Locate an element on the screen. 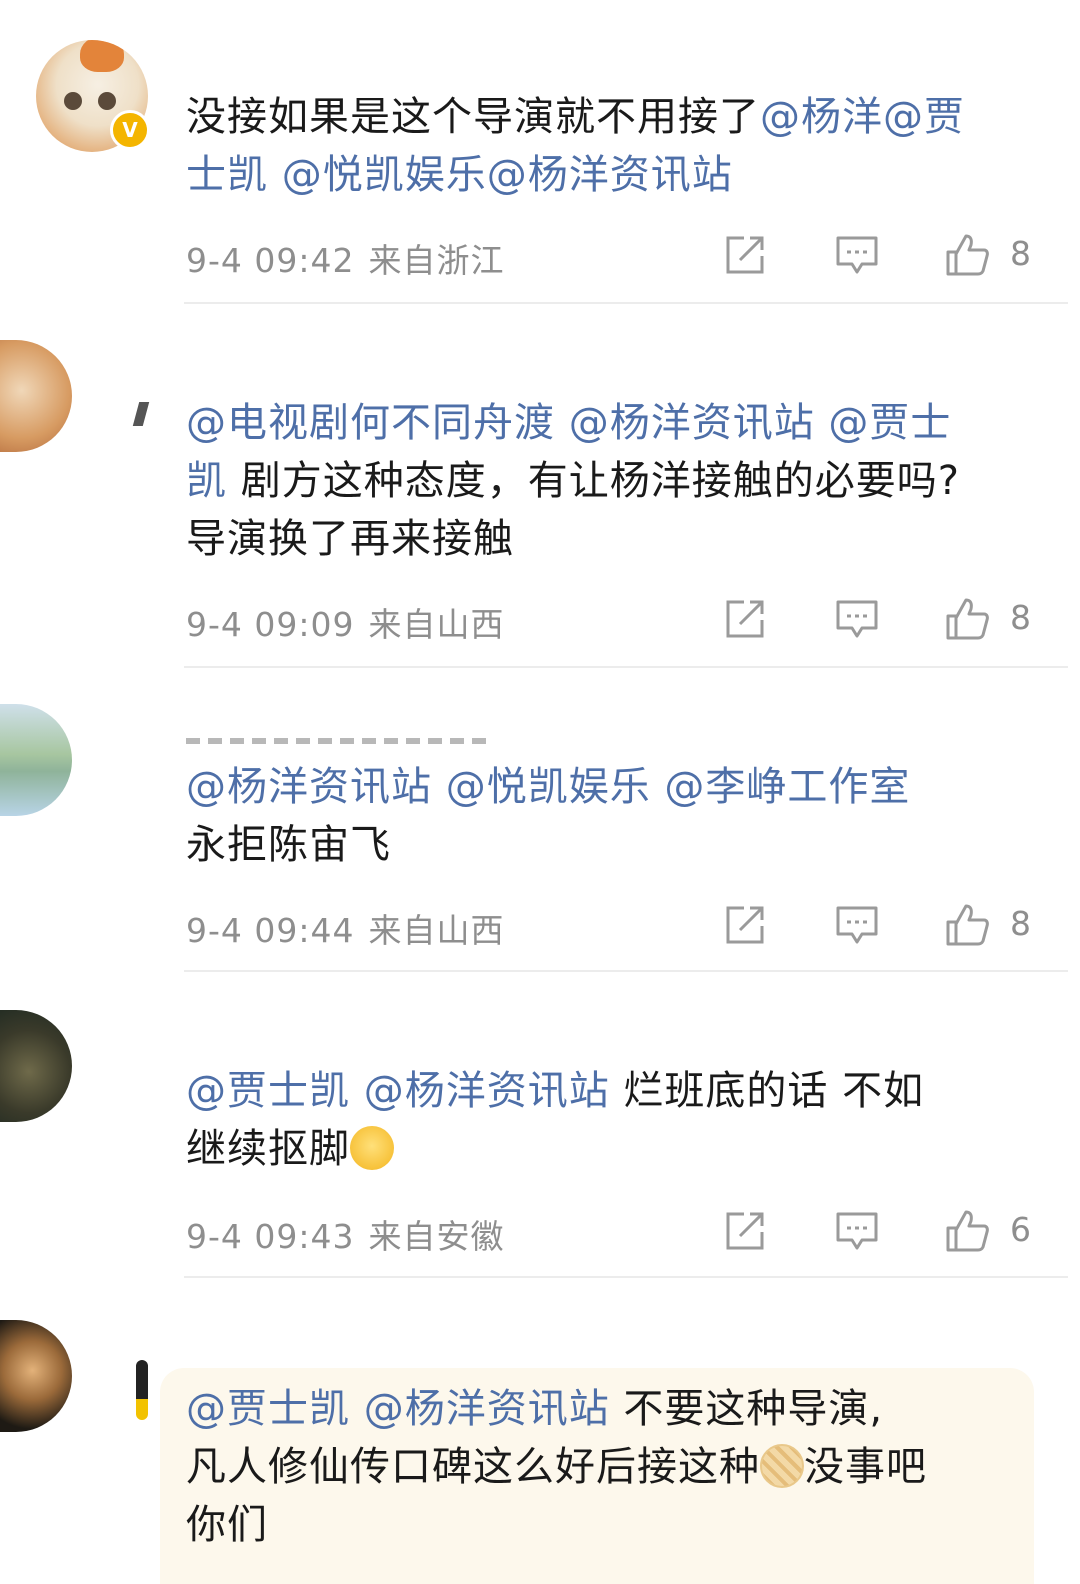  comment-actions: 6 is located at coordinates (880, 1233).